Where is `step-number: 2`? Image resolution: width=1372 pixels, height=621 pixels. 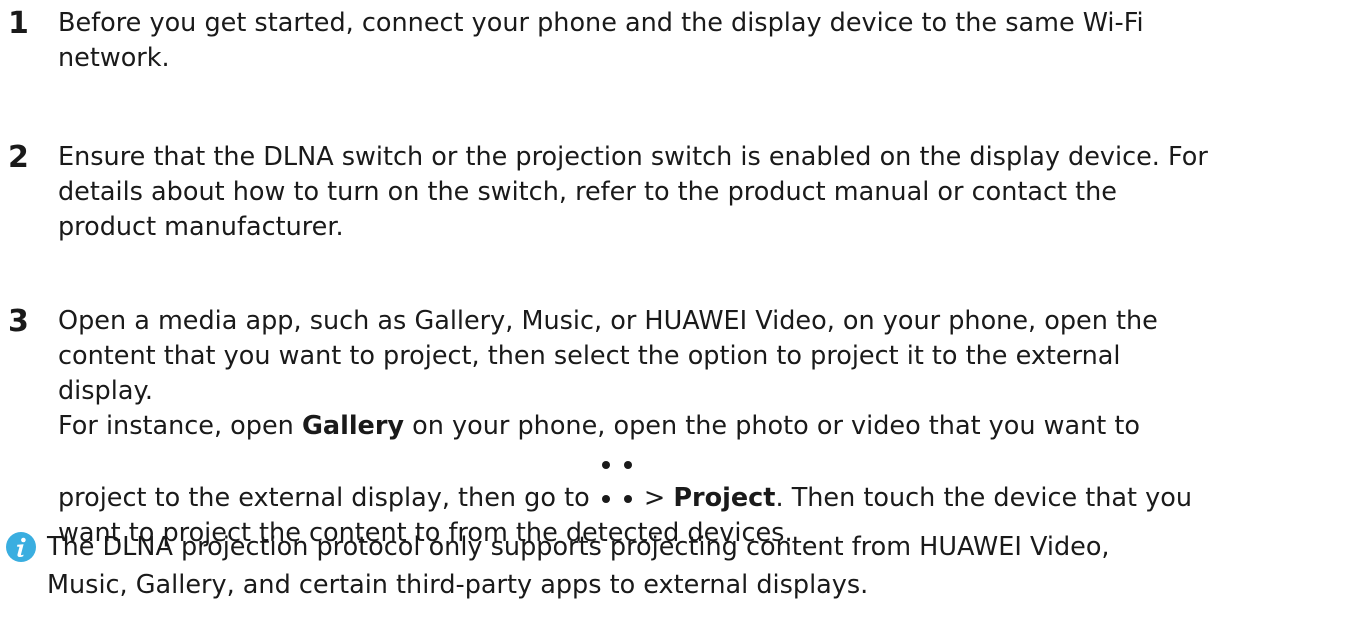 step-number: 2 is located at coordinates (18, 157).